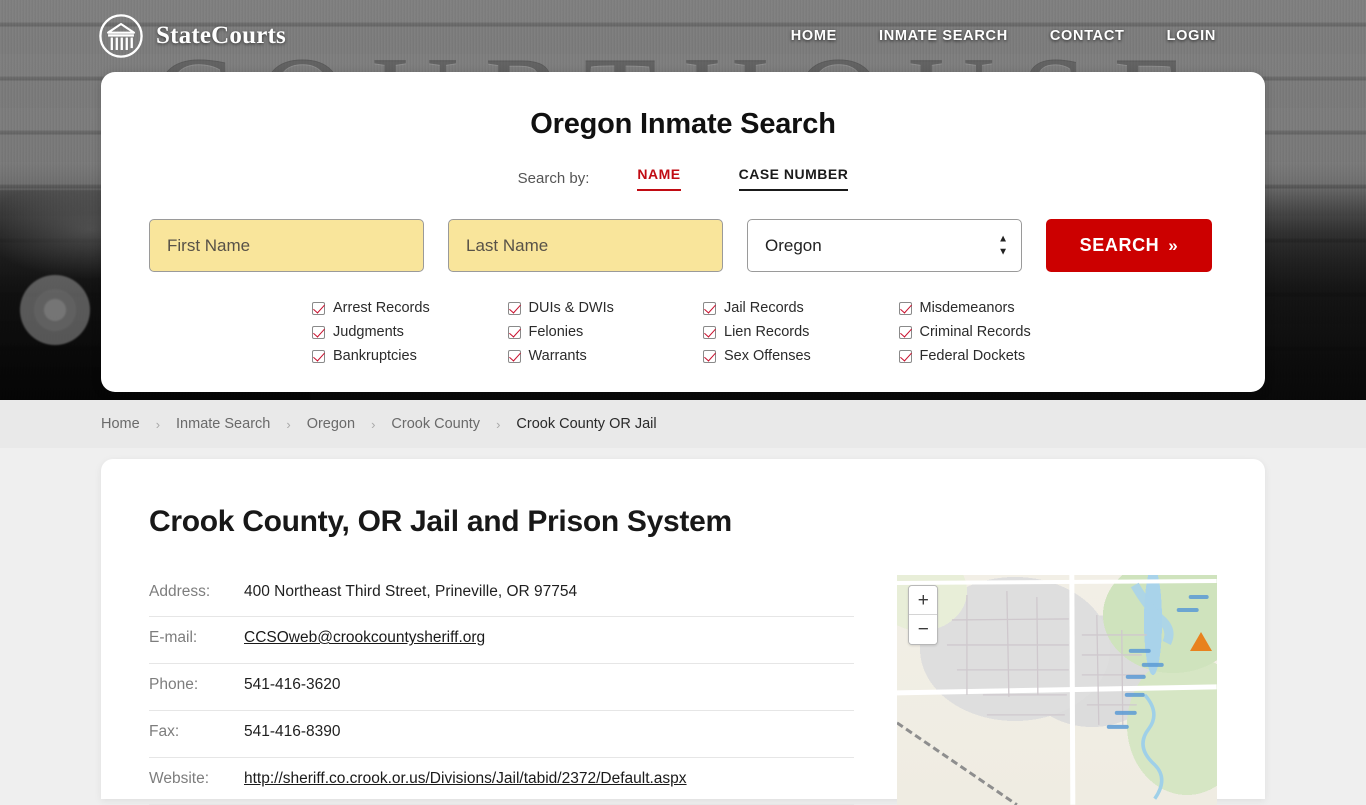 This screenshot has height=805, width=1366. Describe the element at coordinates (549, 734) in the screenshot. I see `detail-value: 541-416-8390` at that location.